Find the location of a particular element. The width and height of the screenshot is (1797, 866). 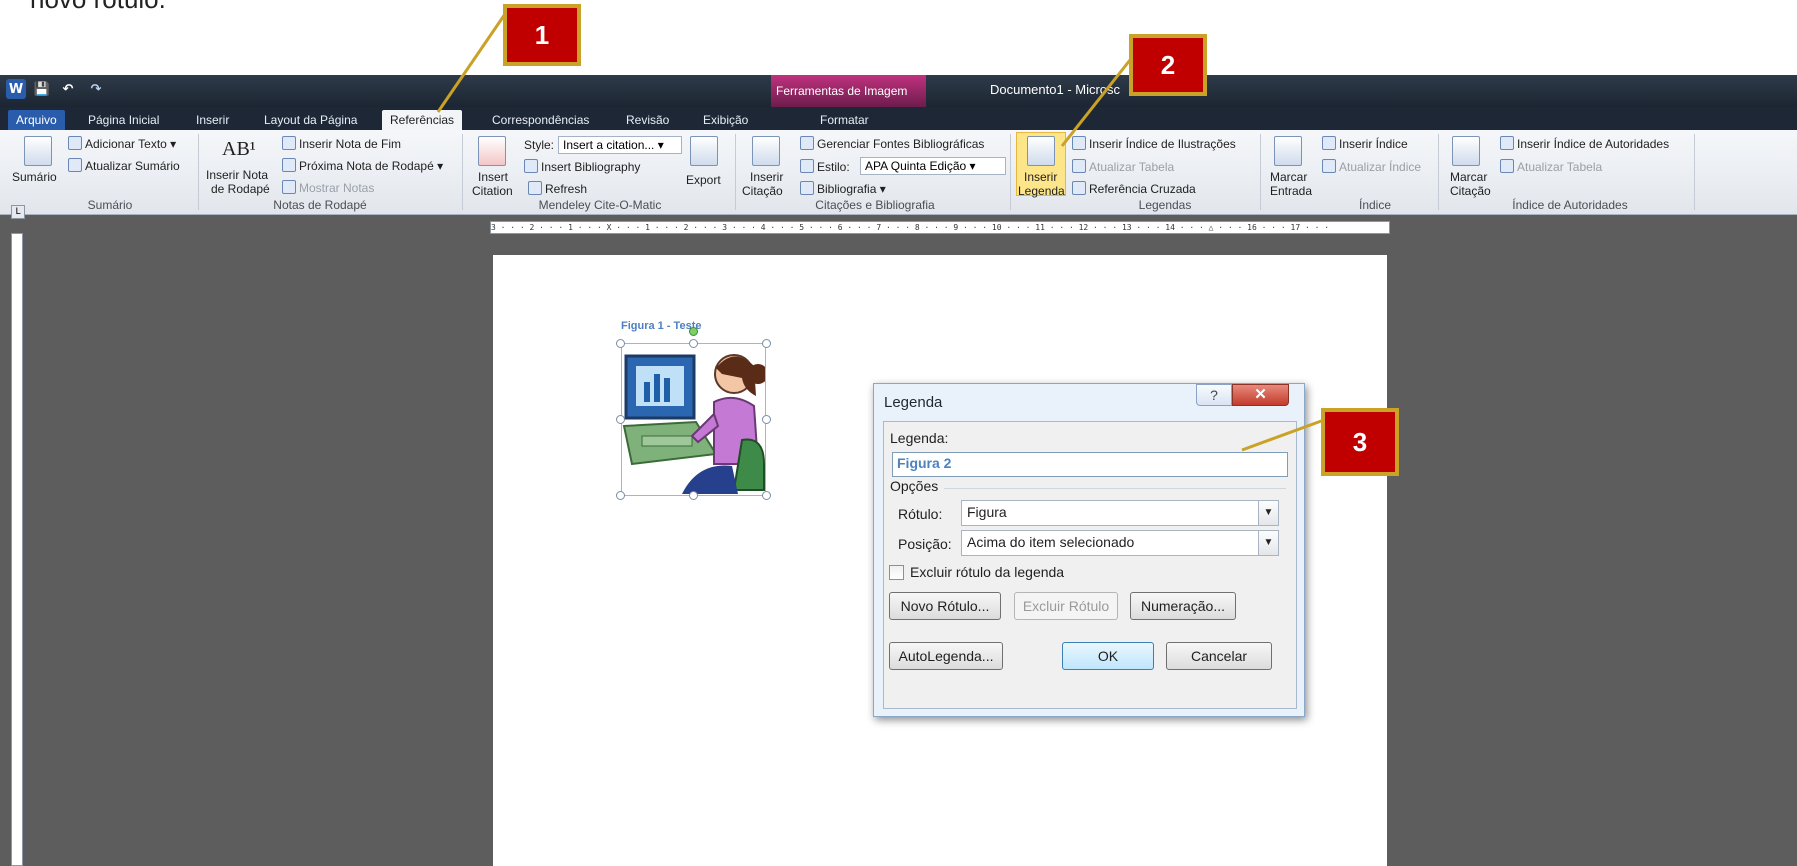

callout-1: 1 is located at coordinates (542, 35).